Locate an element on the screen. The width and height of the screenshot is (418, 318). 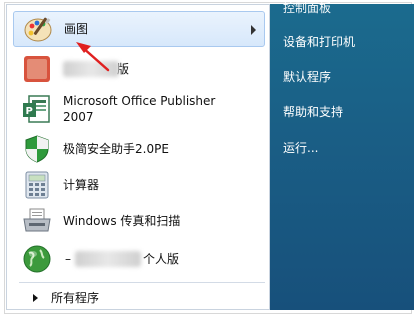
program-item-redacted-personal: – 个人版 is located at coordinates (139, 259).